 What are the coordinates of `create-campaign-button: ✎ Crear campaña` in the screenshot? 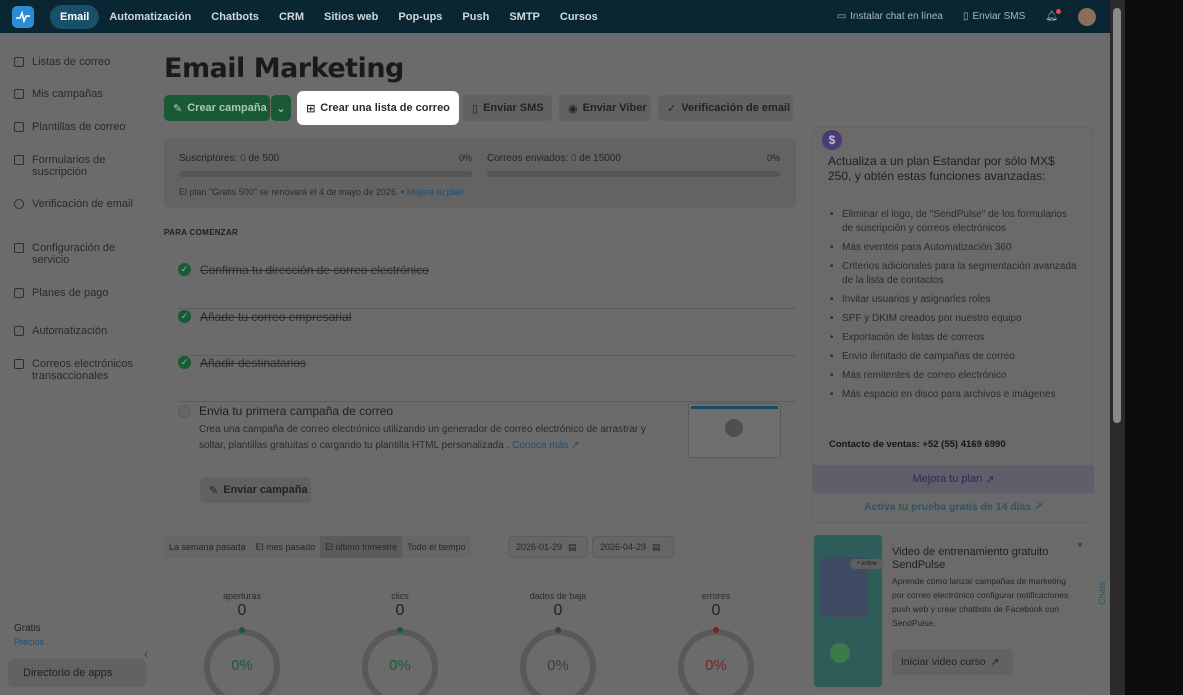 It's located at (217, 108).